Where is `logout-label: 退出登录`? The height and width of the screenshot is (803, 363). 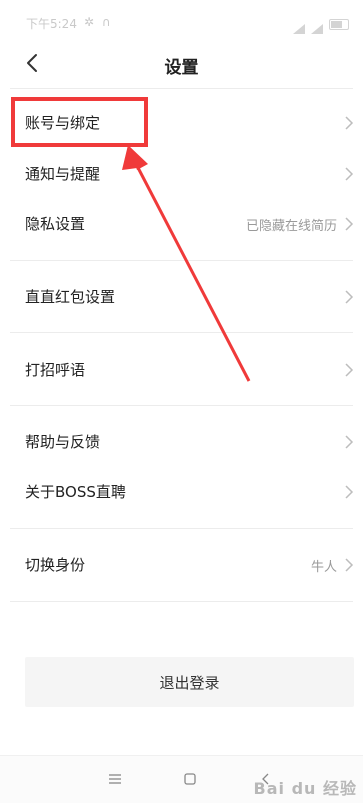 logout-label: 退出登录 is located at coordinates (189, 683).